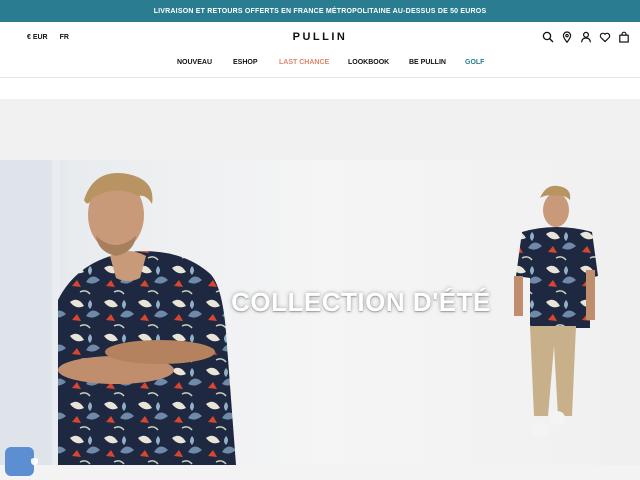 The width and height of the screenshot is (640, 480). I want to click on shopping-bag-icon, so click(624, 37).